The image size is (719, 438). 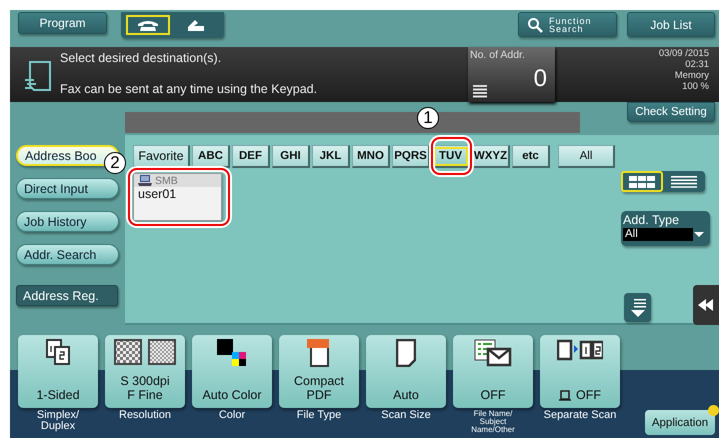 What do you see at coordinates (58, 395) in the screenshot?
I see `setting-value: 1-Sided` at bounding box center [58, 395].